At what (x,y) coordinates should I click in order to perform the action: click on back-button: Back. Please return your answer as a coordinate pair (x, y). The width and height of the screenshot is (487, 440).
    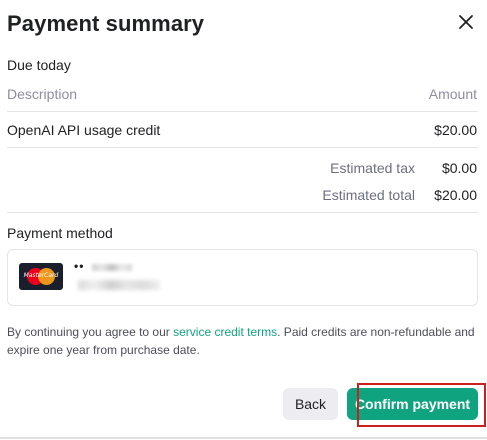
    Looking at the image, I should click on (310, 404).